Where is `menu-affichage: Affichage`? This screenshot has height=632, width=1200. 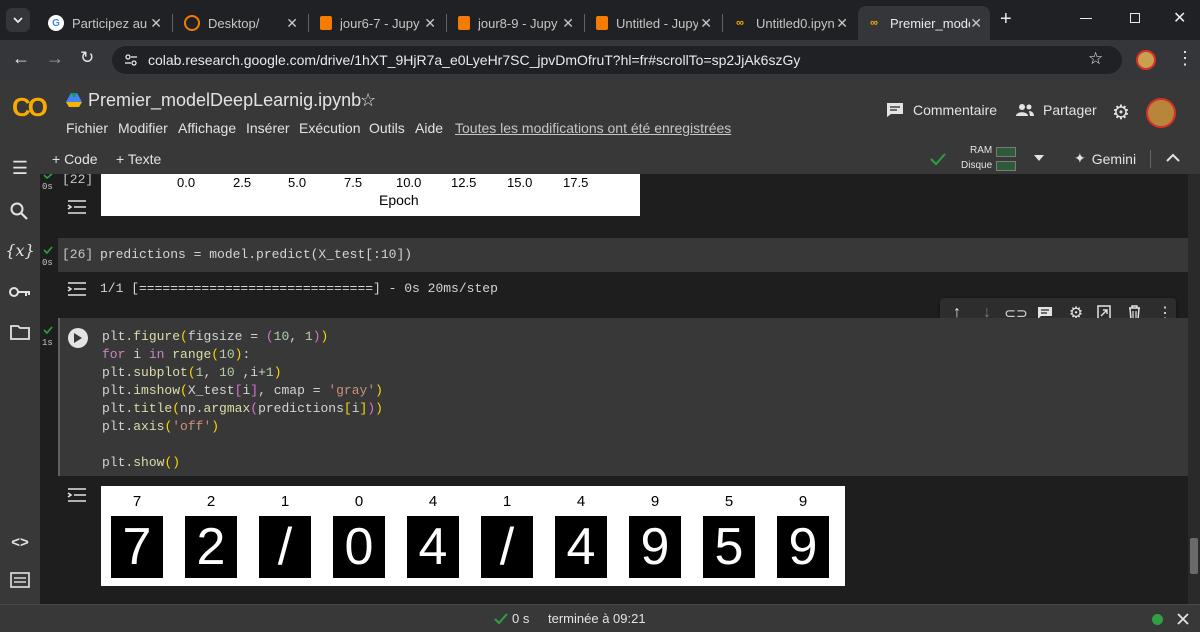 menu-affichage: Affichage is located at coordinates (207, 128).